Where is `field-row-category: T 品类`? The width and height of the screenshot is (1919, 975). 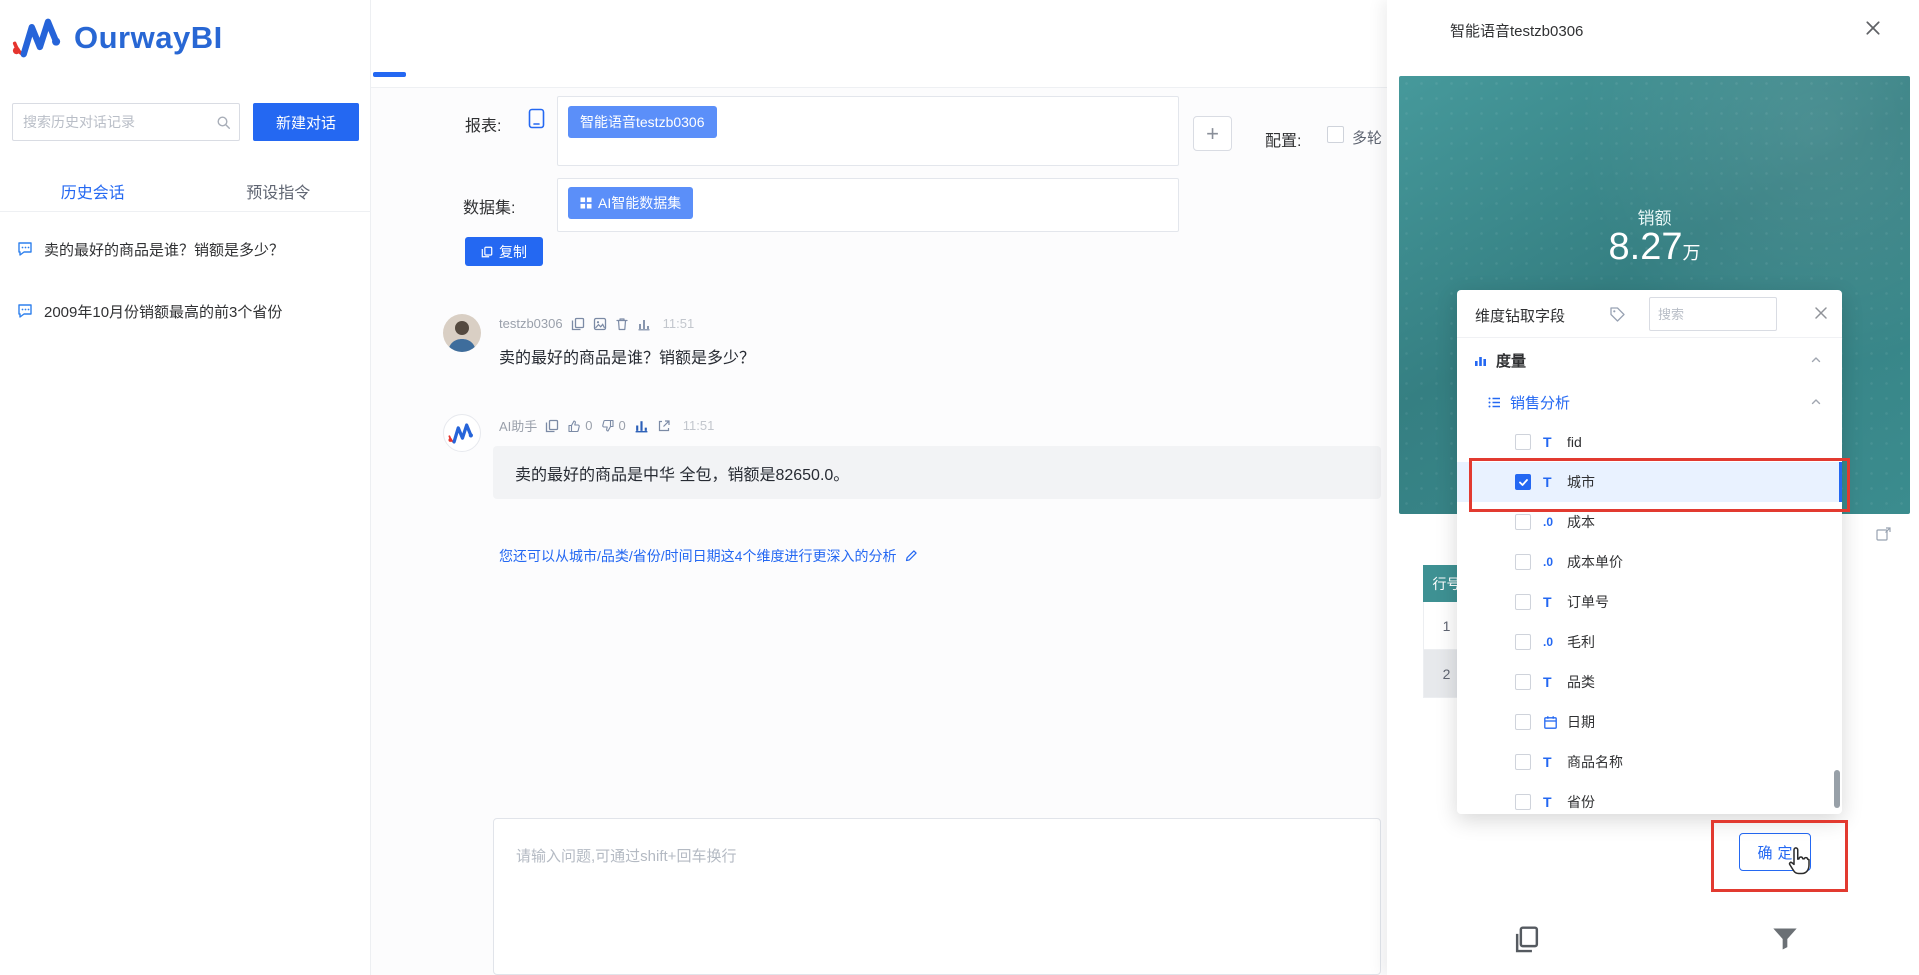
field-row-category: T 品类 is located at coordinates (1649, 682).